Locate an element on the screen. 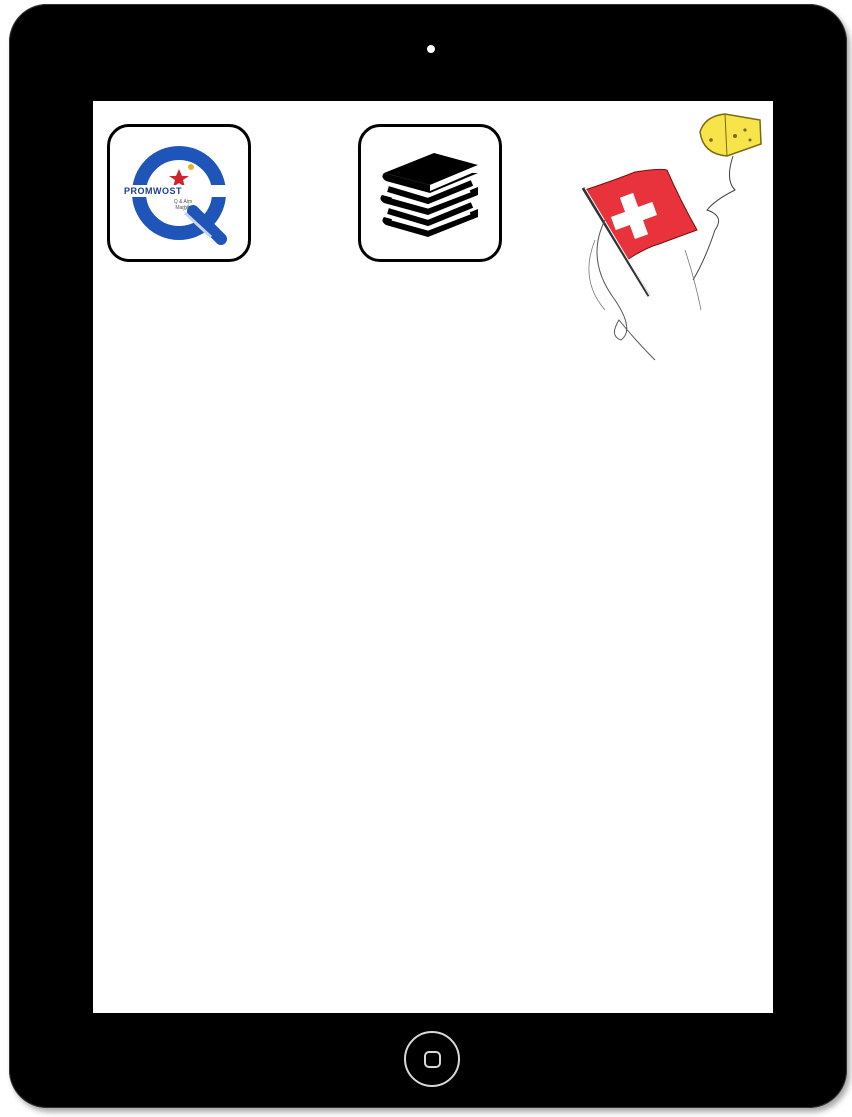 The width and height of the screenshot is (852, 1117). q-logo-icon: PROMWOST Q & Aim Margin is located at coordinates (179, 193).